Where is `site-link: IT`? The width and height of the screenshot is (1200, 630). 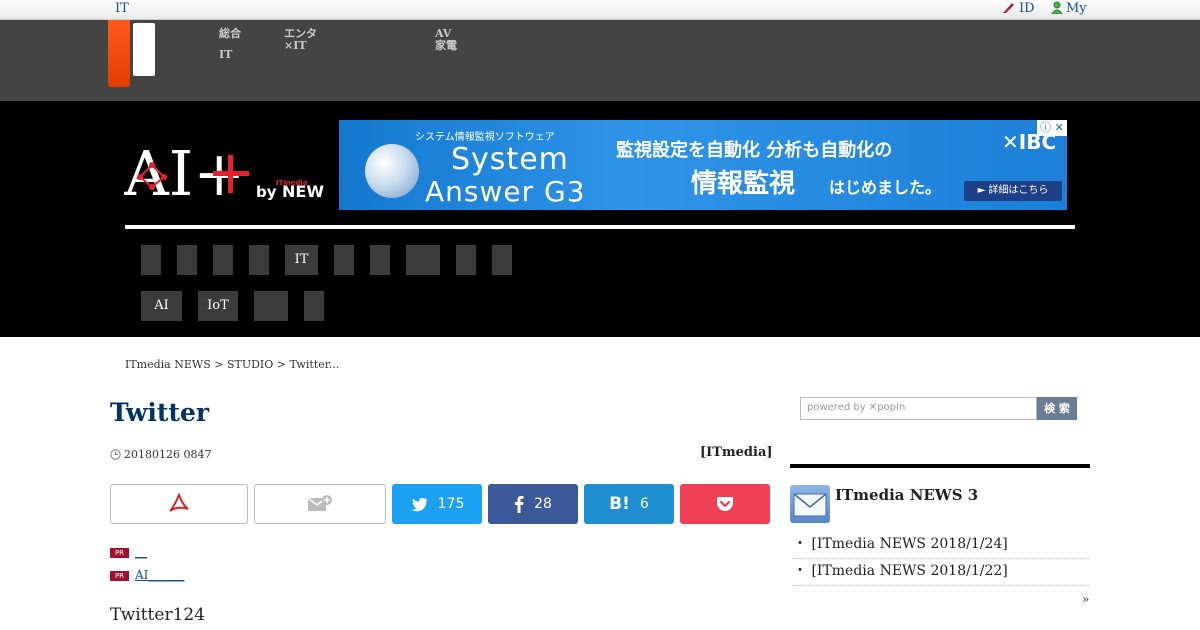 site-link: IT is located at coordinates (122, 8).